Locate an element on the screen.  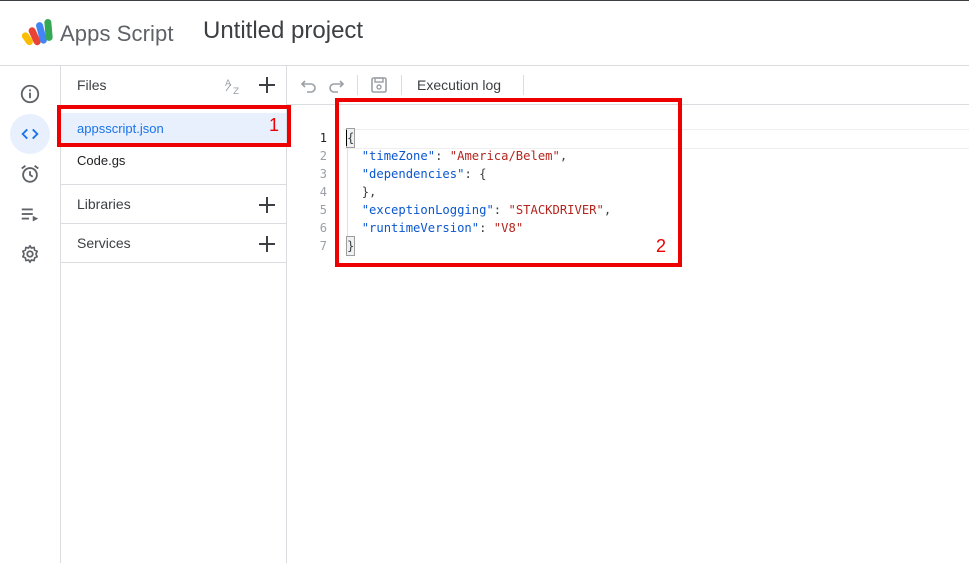
info-icon is located at coordinates (30, 94).